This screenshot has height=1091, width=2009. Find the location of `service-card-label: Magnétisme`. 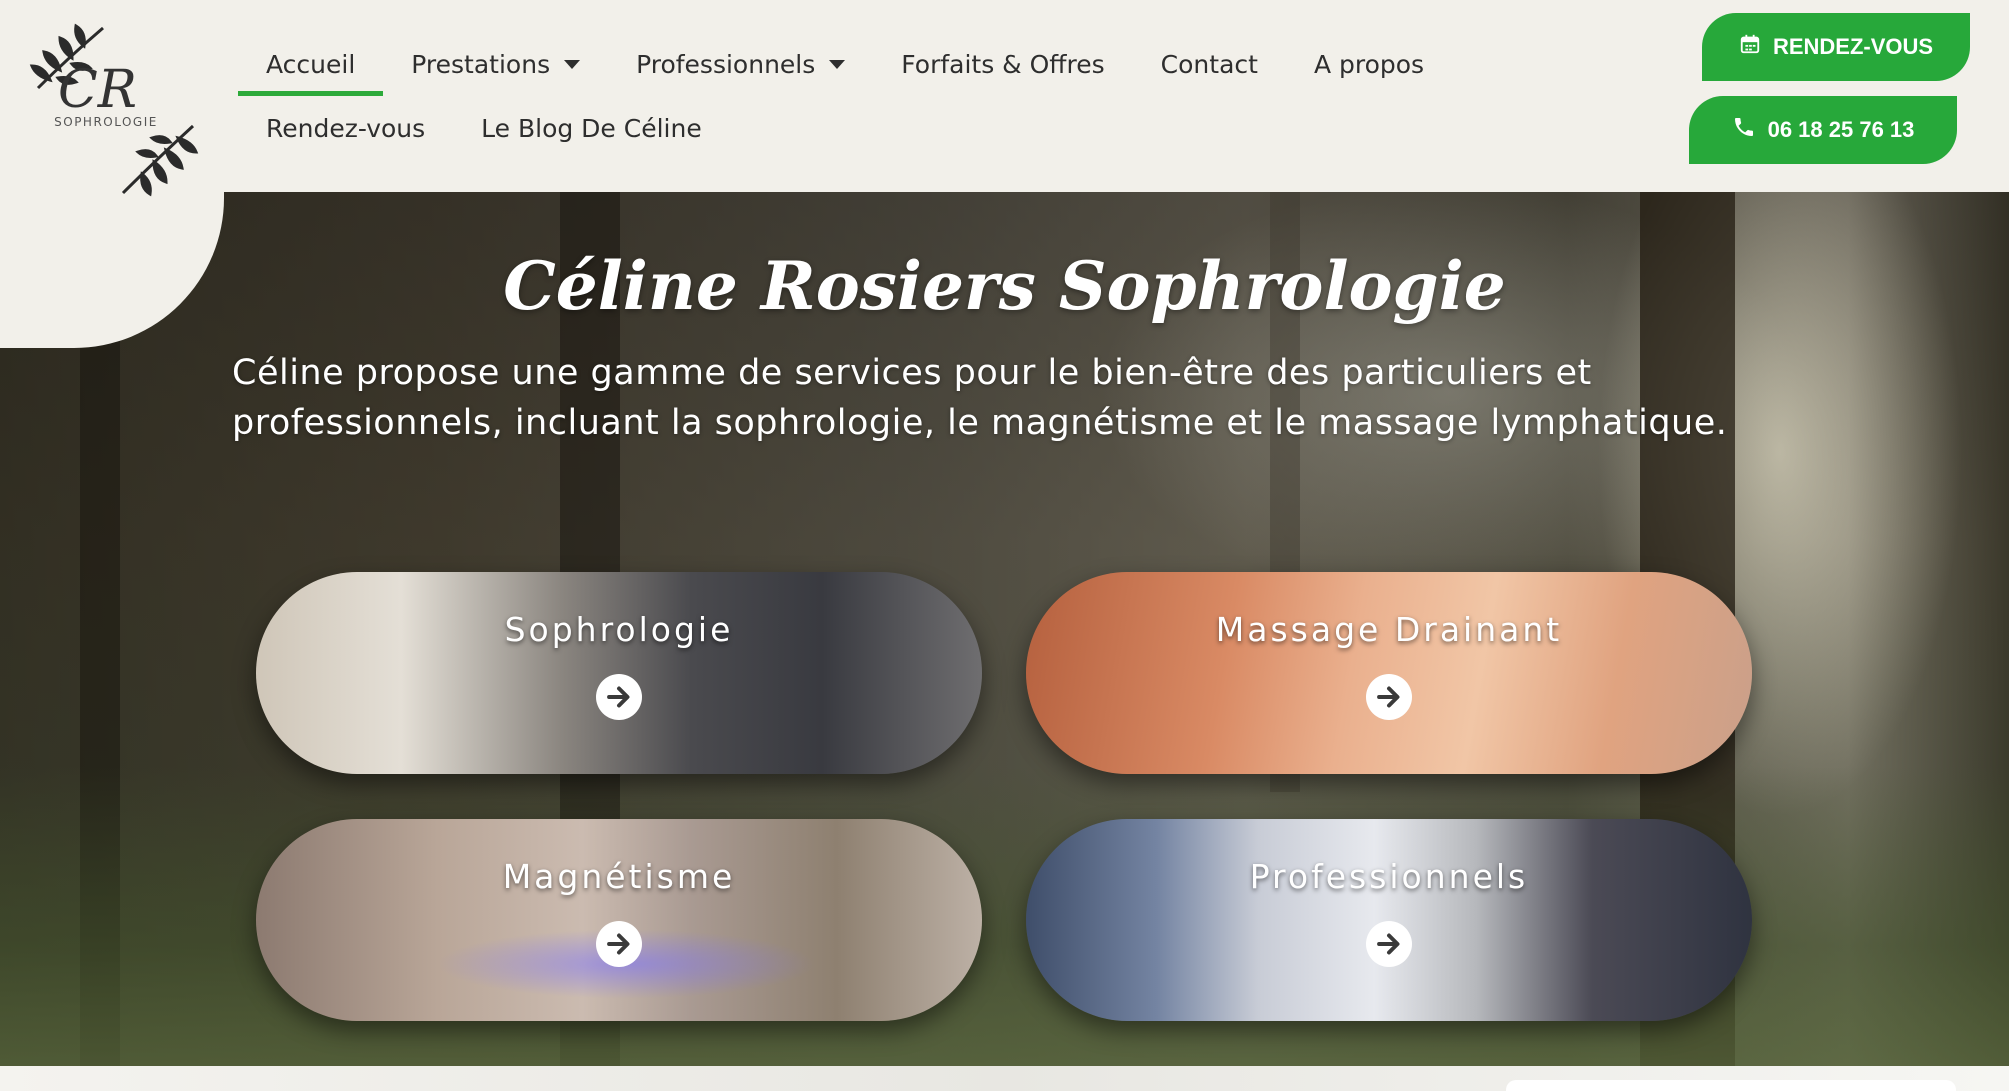

service-card-label: Magnétisme is located at coordinates (619, 876).